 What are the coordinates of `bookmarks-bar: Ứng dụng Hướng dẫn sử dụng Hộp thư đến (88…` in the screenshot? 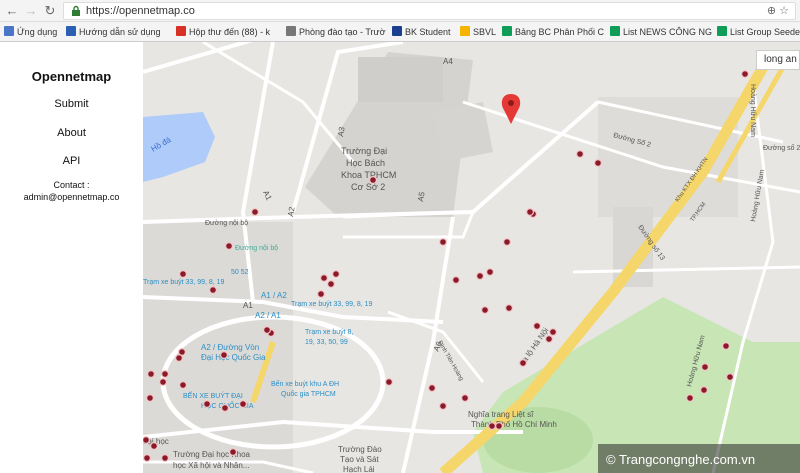 It's located at (400, 32).